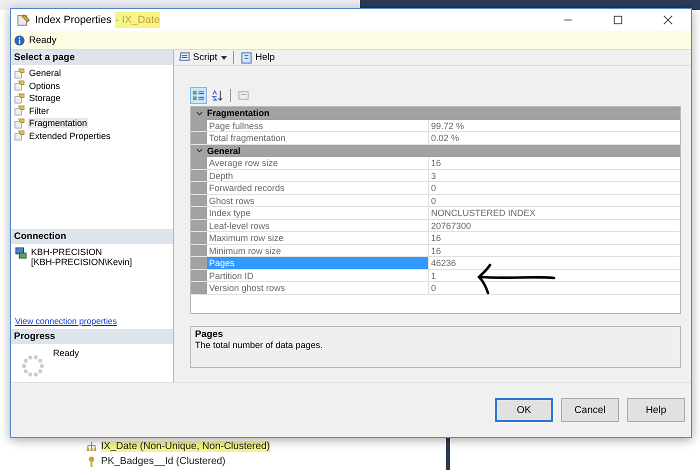 This screenshot has width=700, height=470. What do you see at coordinates (209, 334) in the screenshot?
I see `description-title: Pages` at bounding box center [209, 334].